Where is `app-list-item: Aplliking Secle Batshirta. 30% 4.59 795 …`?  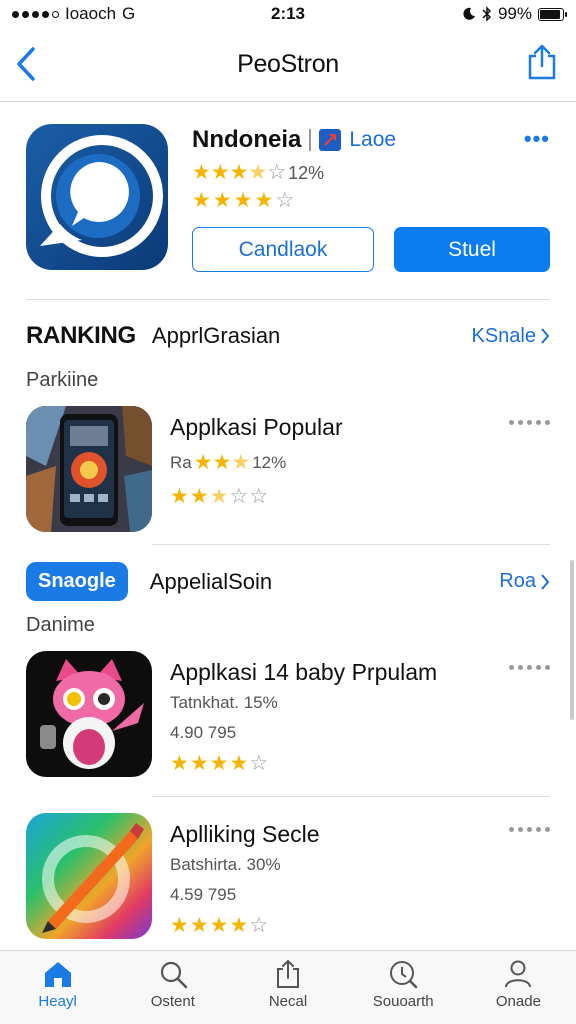 app-list-item: Aplliking Secle Batshirta. 30% 4.59 795 … is located at coordinates (288, 876).